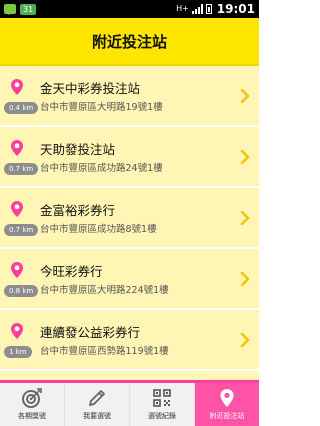 This screenshot has height=426, width=320. What do you see at coordinates (32, 416) in the screenshot?
I see `tab-label: 各期獎號` at bounding box center [32, 416].